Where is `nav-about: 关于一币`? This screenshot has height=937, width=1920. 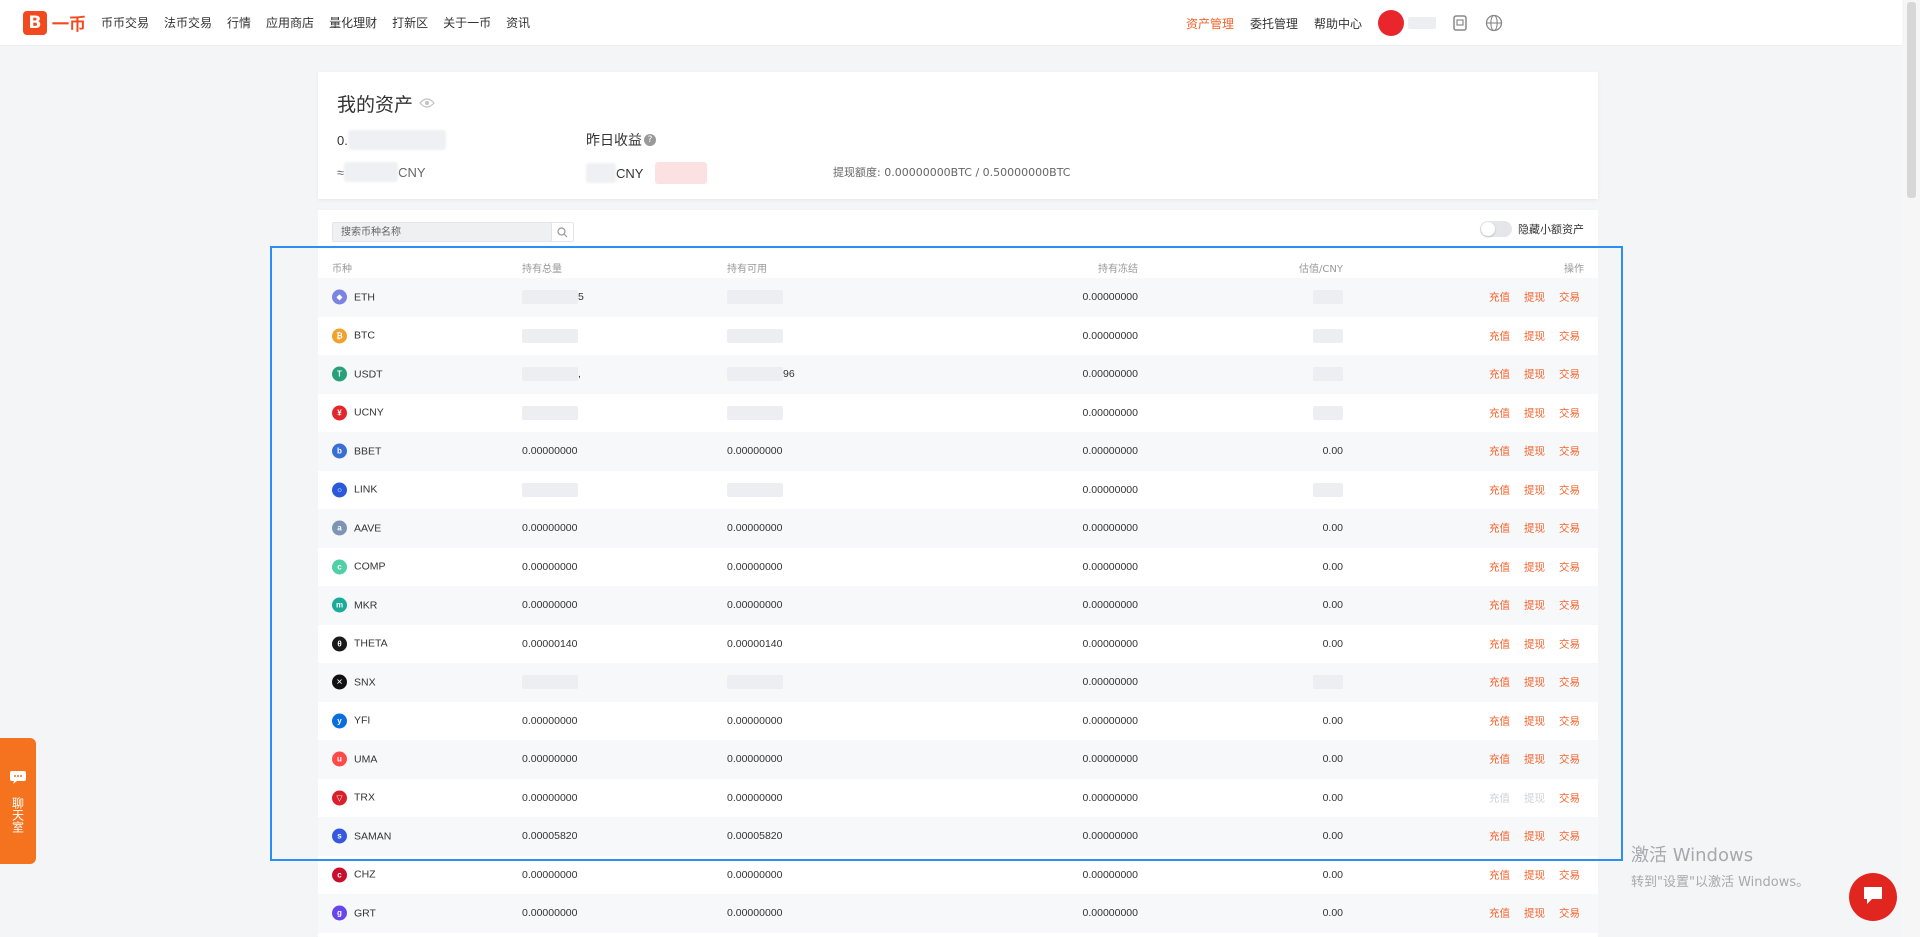 nav-about: 关于一币 is located at coordinates (467, 22).